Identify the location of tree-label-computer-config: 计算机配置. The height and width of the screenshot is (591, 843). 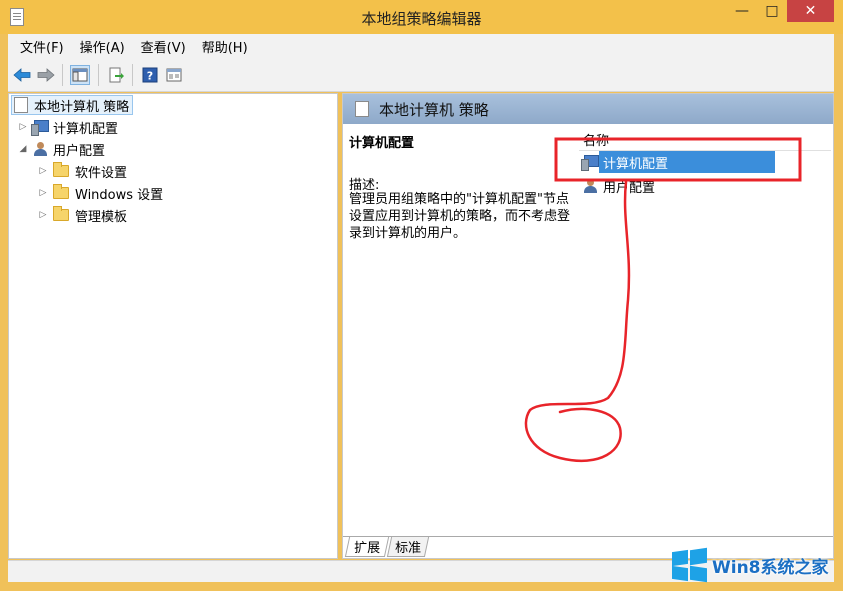
(86, 129).